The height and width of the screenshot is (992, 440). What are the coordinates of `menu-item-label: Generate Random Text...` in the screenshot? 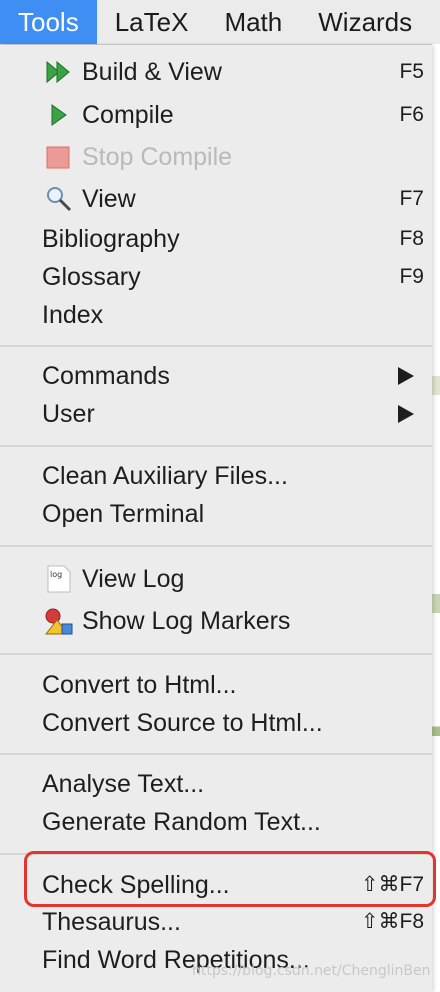 It's located at (181, 822).